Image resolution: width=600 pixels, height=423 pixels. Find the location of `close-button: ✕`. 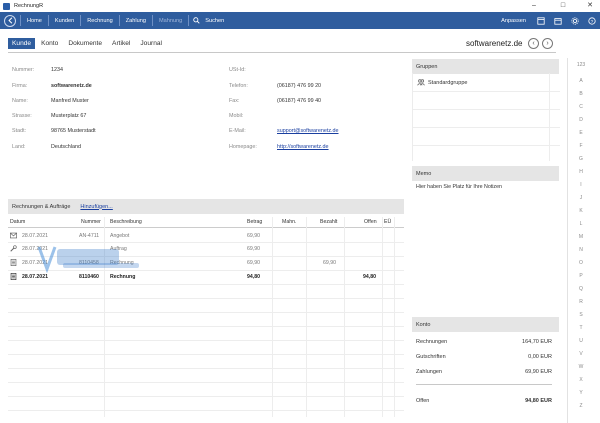

close-button: ✕ is located at coordinates (590, 6).